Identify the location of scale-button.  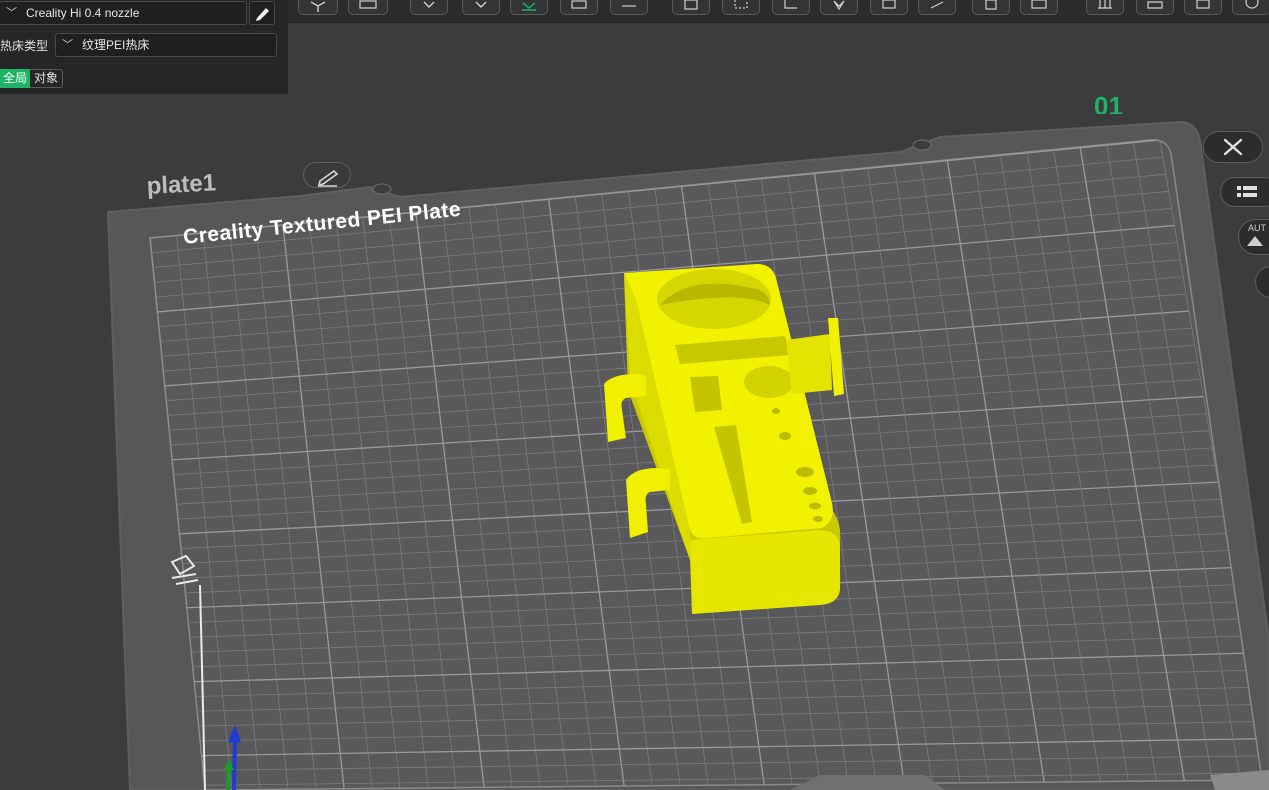
(791, 7).